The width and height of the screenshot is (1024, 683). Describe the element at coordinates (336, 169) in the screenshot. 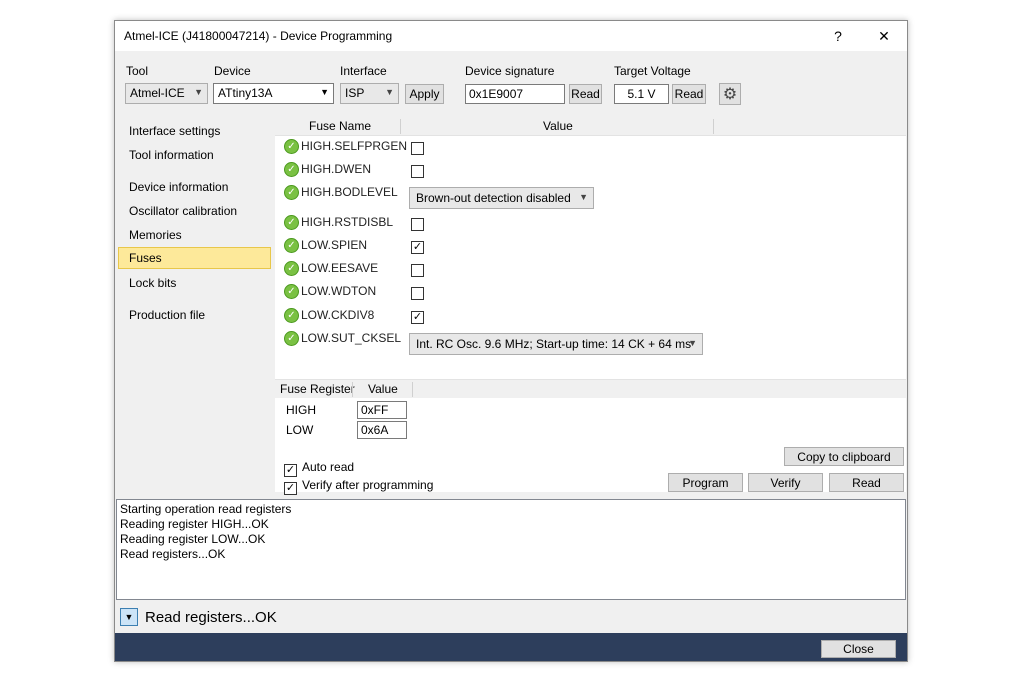

I see `fuse-name: HIGH.DWEN` at that location.